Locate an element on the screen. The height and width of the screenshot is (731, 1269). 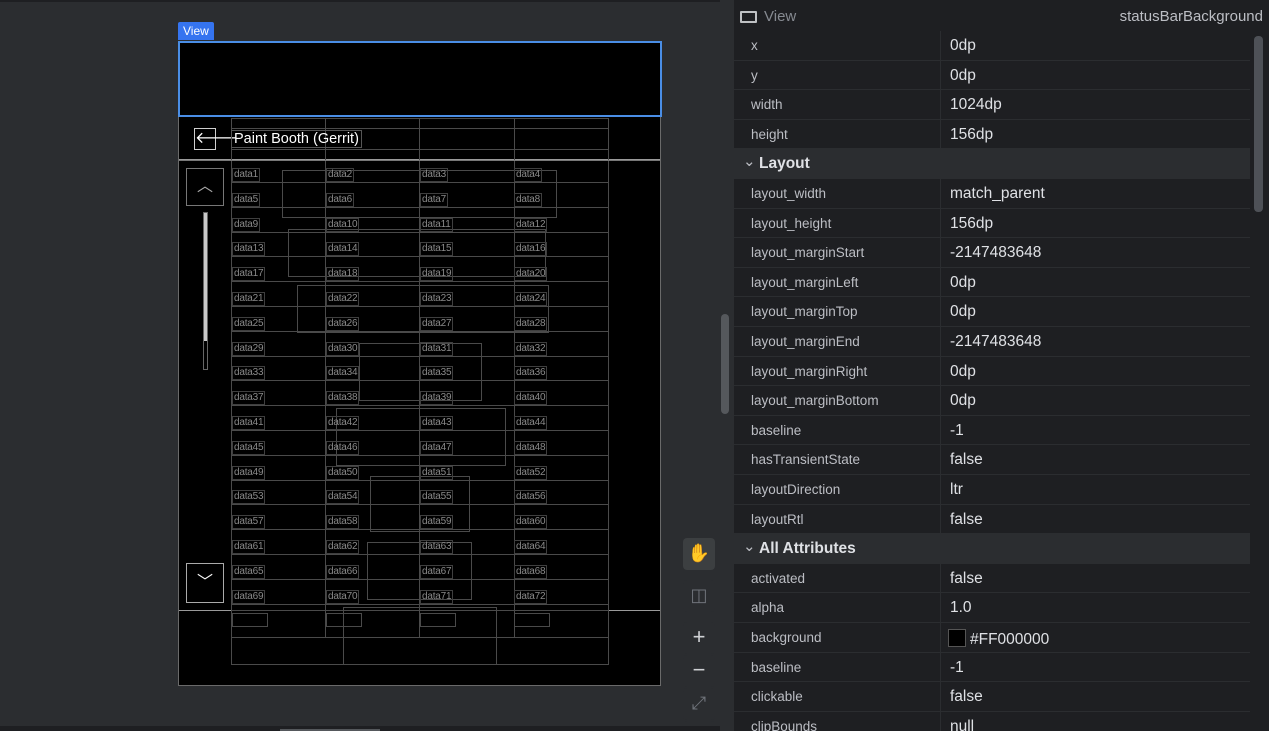
attribute-row: x 0dp is located at coordinates (992, 46).